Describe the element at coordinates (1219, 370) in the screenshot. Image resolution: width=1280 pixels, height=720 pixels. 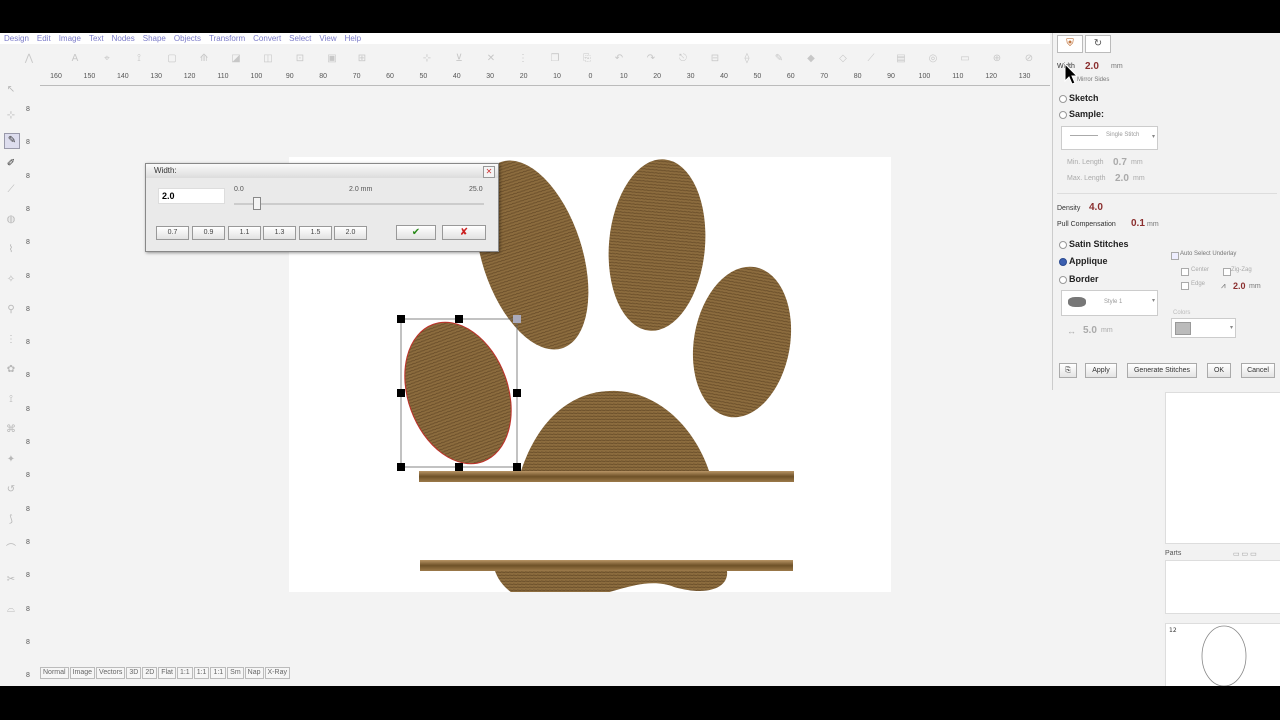
I see `ok-button: OK` at that location.